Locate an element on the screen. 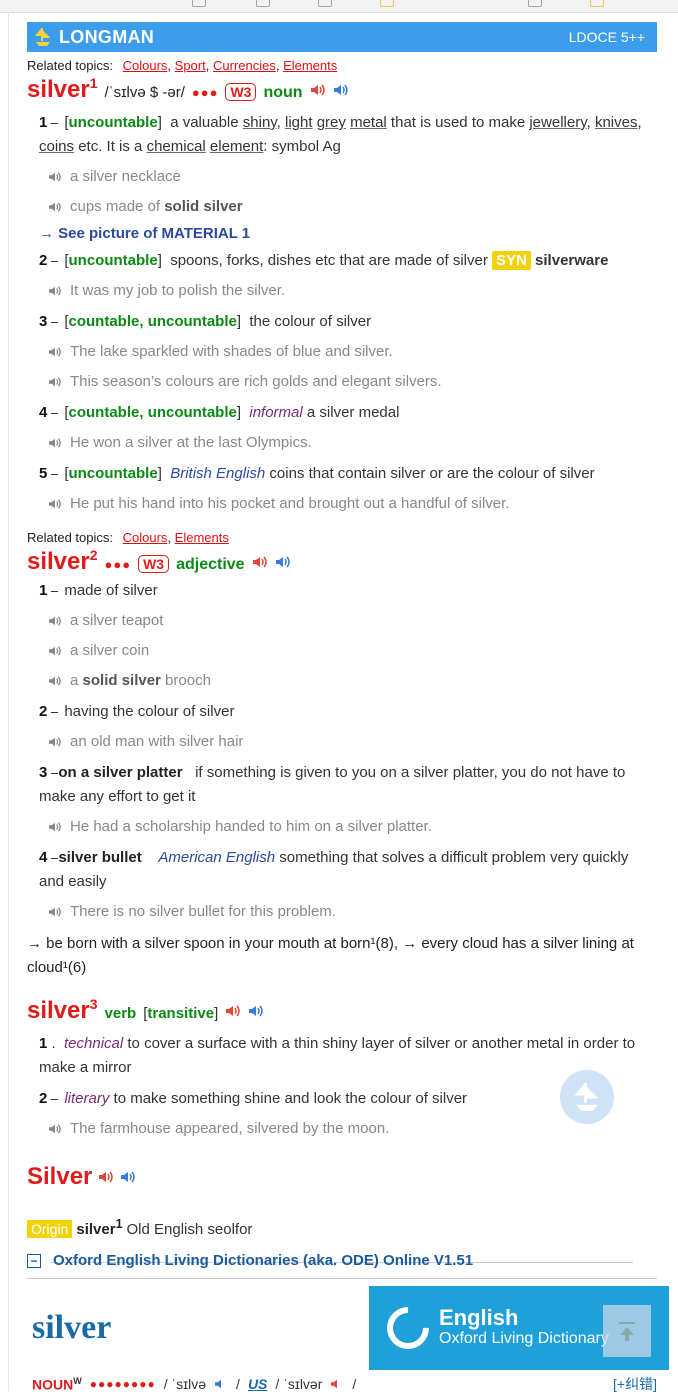 The width and height of the screenshot is (678, 1394). longman-header: LONGMAN LDOCE 5++ is located at coordinates (342, 37).